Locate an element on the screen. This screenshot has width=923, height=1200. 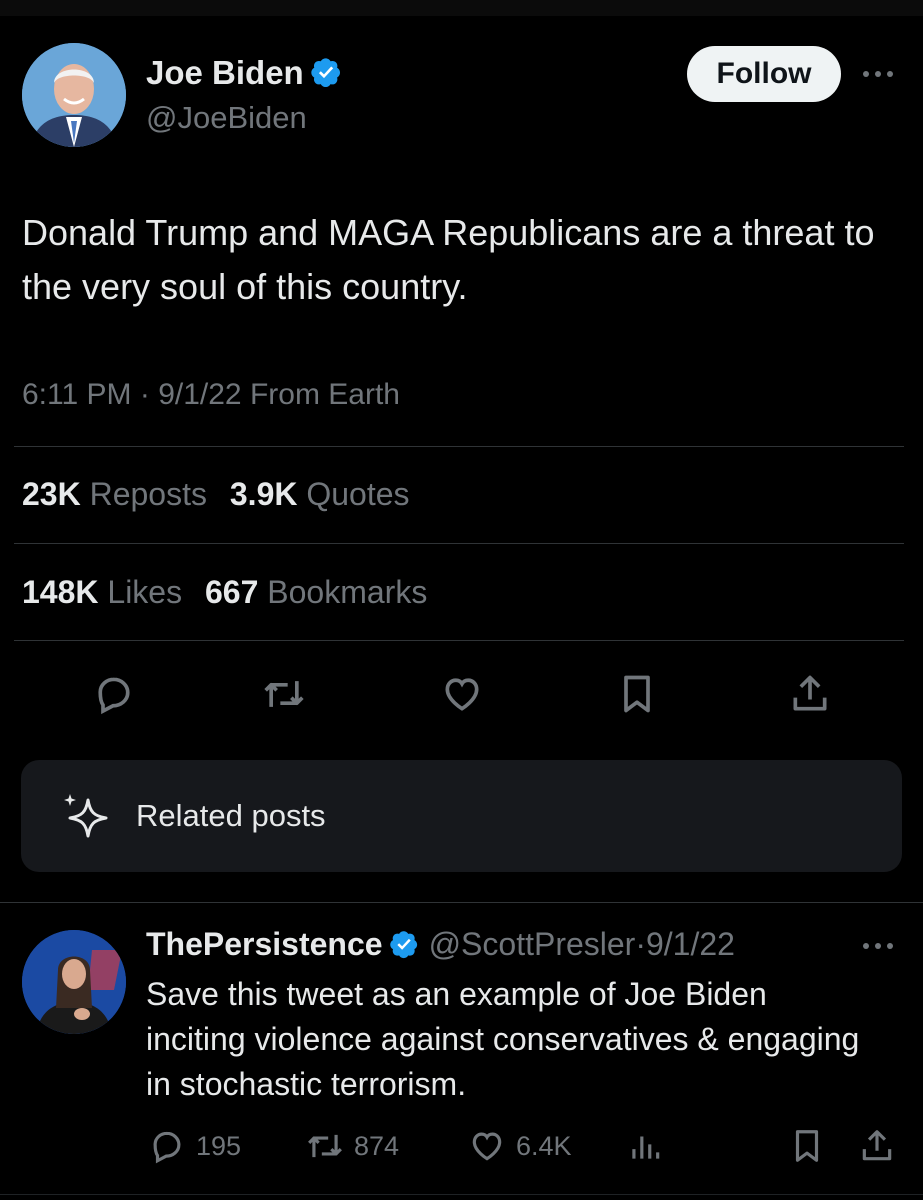
reposts-label: Reposts is located at coordinates (148, 494).